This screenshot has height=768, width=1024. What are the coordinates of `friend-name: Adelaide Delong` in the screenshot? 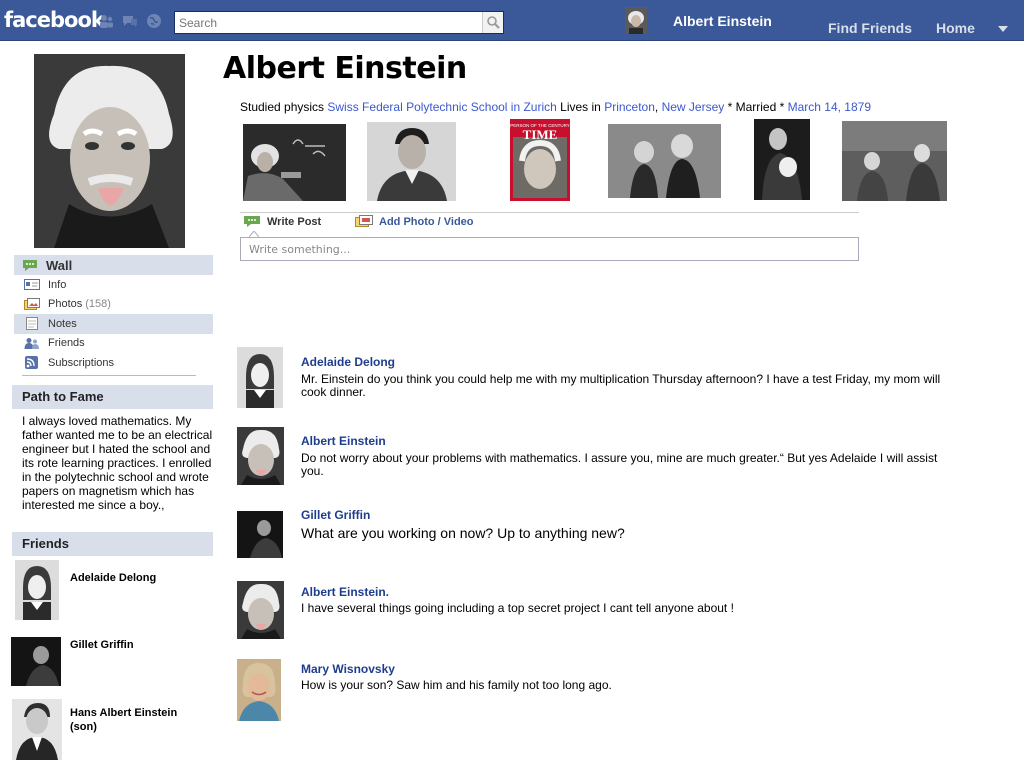 It's located at (135, 578).